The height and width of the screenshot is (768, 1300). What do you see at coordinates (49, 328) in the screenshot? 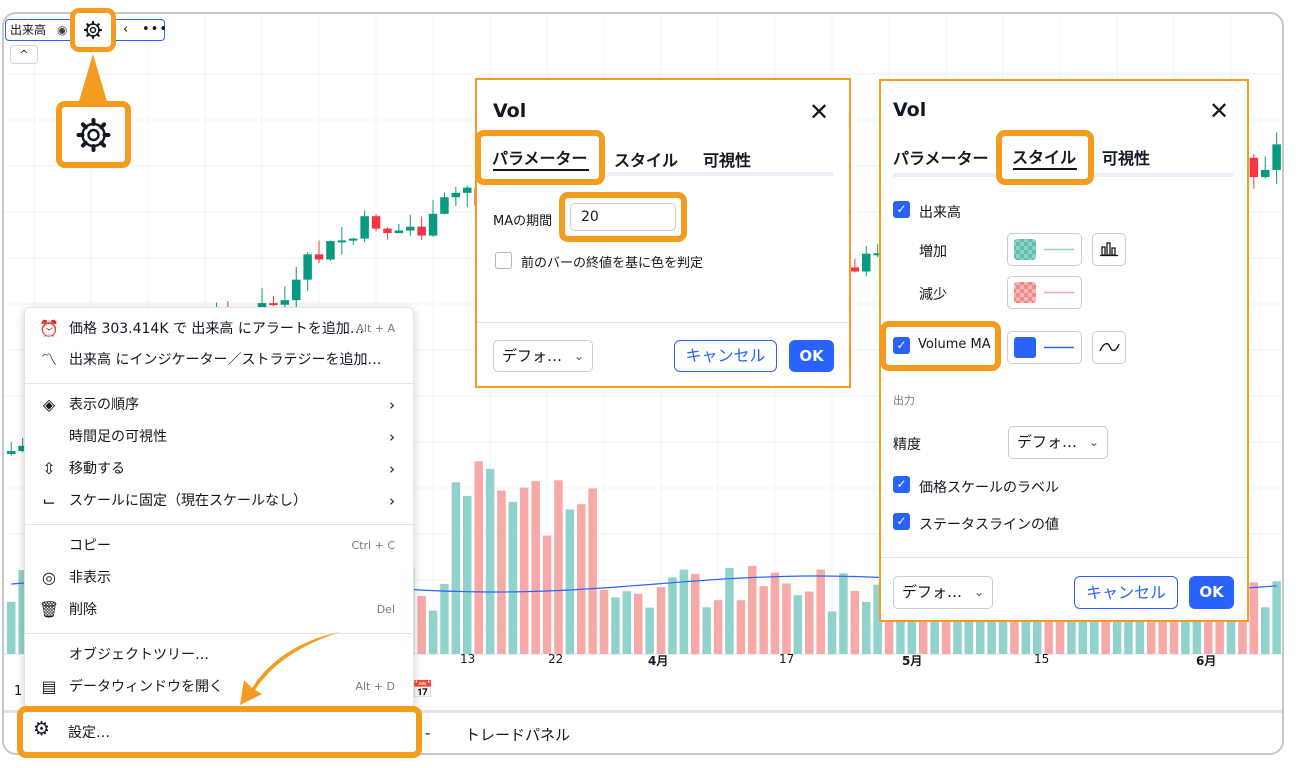
I see `alarm-clock-icon: ⏰` at bounding box center [49, 328].